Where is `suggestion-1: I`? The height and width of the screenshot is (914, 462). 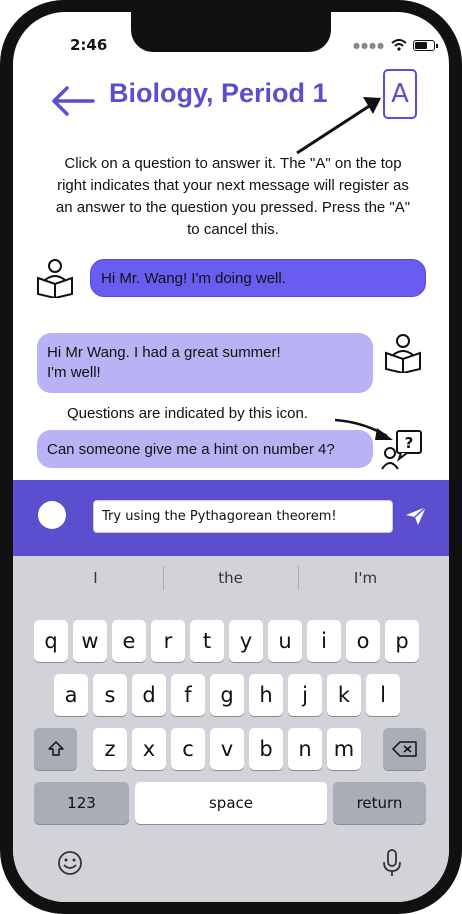 suggestion-1: I is located at coordinates (95, 578).